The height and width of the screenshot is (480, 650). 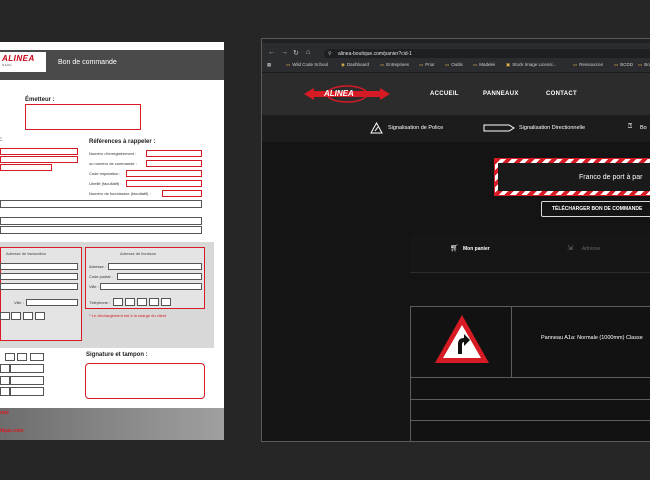 I want to click on bookmark-item: ▭ Ressources, so click(x=588, y=65).